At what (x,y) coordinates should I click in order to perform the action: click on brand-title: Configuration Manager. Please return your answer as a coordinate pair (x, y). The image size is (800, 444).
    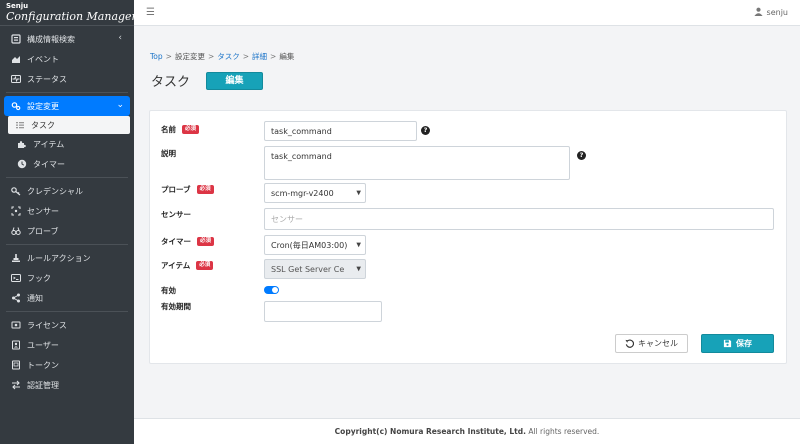
    Looking at the image, I should click on (71, 16).